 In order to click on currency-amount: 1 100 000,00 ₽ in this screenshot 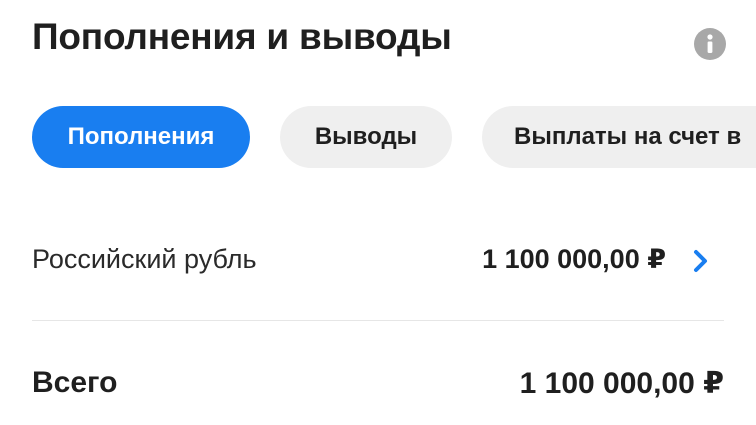, I will do `click(574, 259)`.